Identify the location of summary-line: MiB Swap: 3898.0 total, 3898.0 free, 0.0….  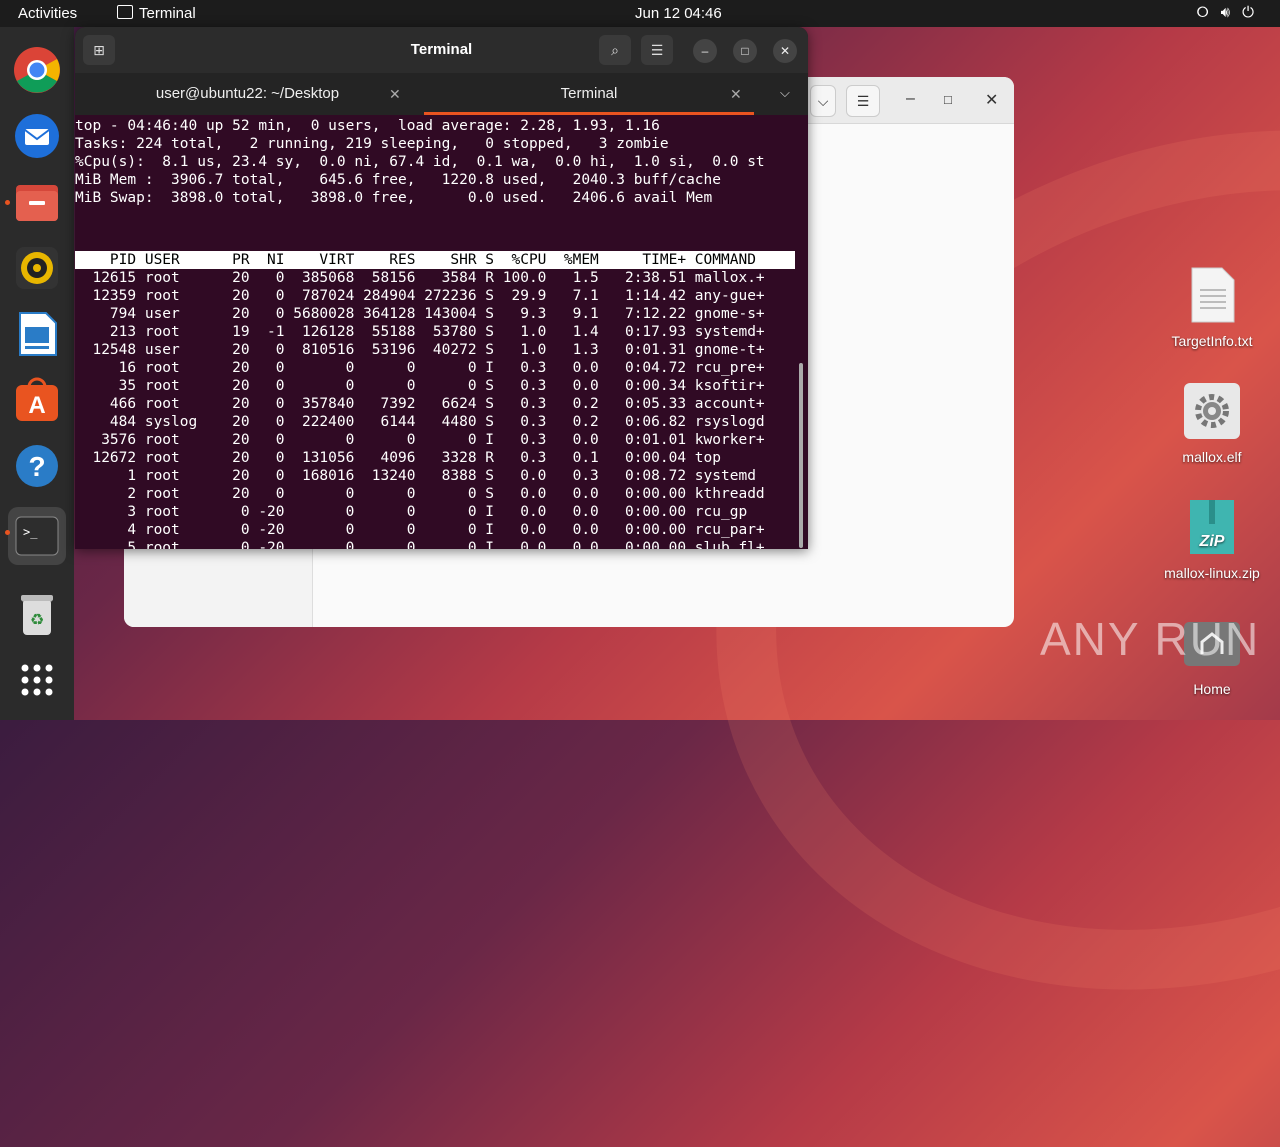
(394, 198).